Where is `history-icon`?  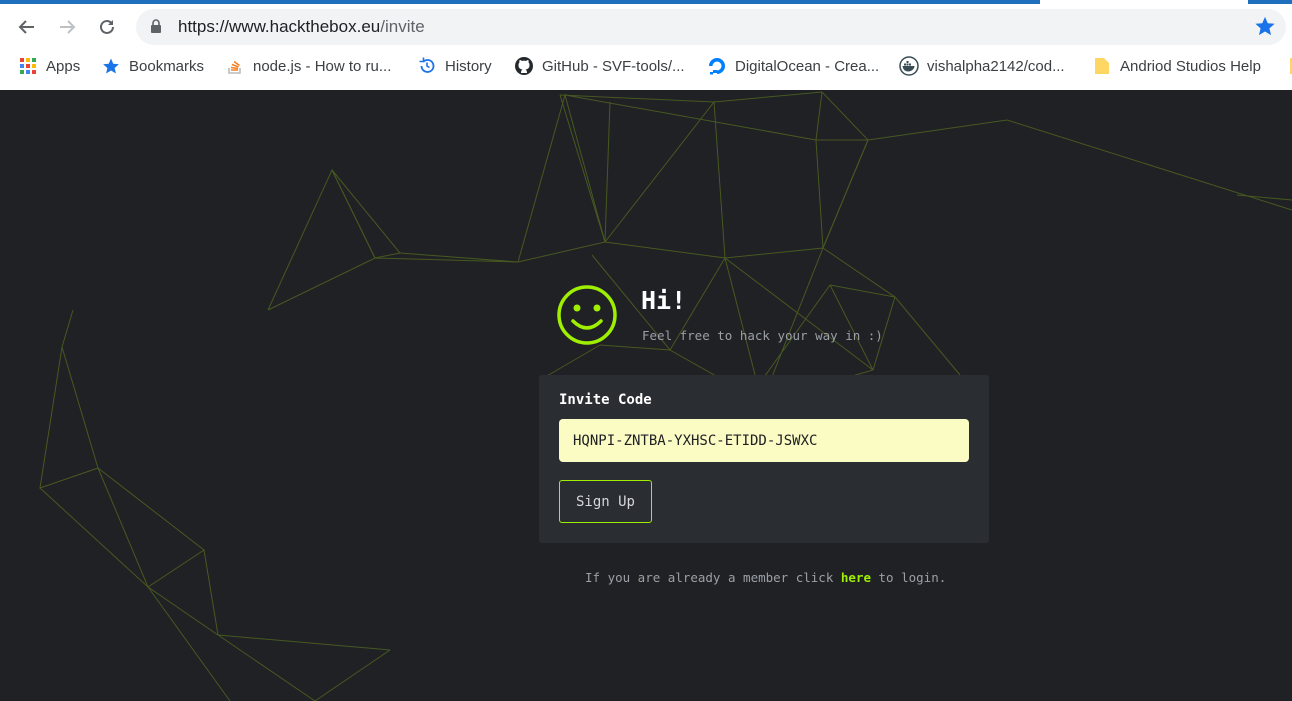 history-icon is located at coordinates (427, 66).